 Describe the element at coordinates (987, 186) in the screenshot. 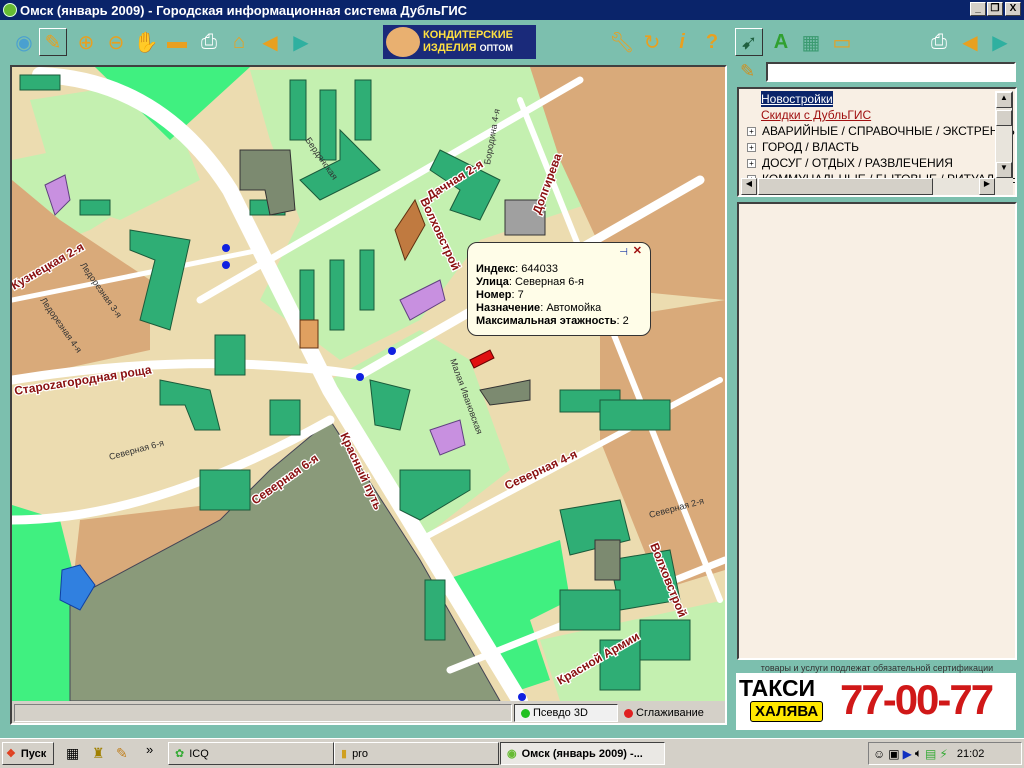

I see `scroll-right-icon: ▶` at that location.